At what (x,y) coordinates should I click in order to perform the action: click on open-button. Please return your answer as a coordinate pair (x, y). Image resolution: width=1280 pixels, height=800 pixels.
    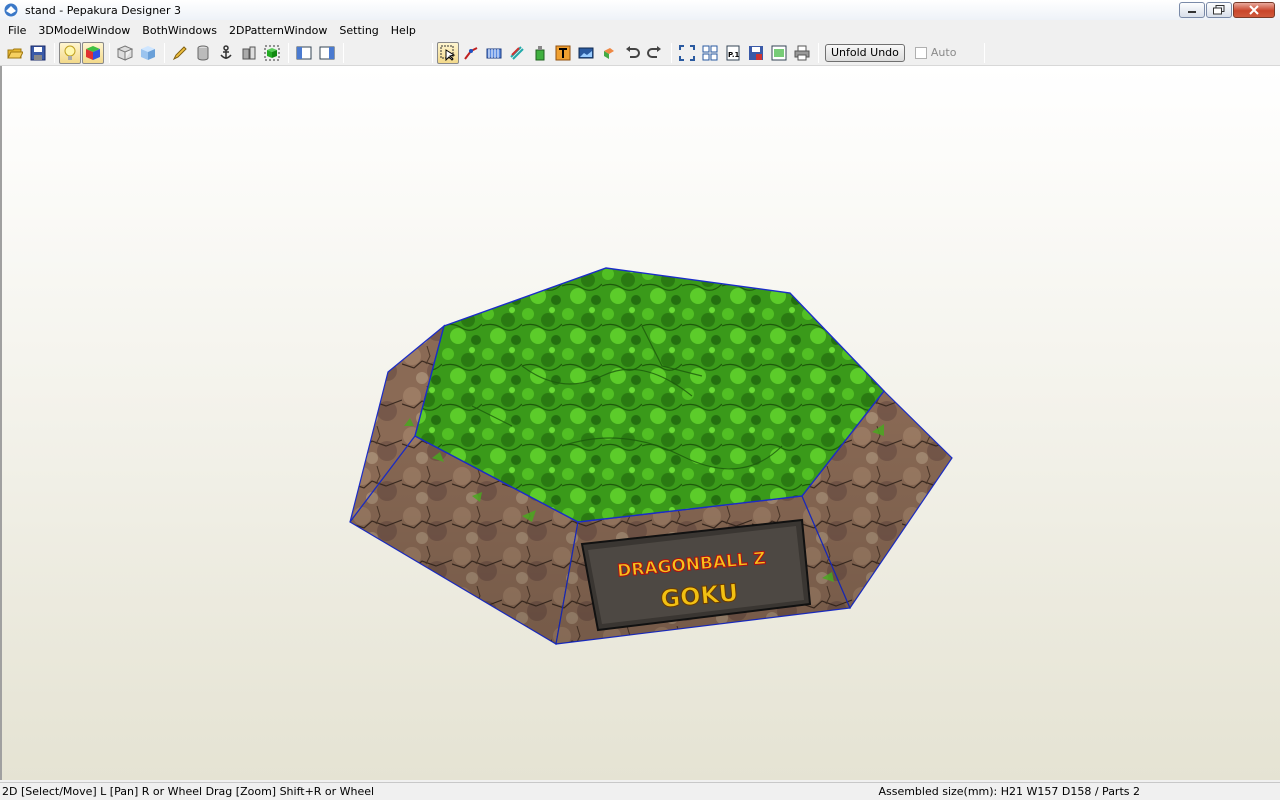
    Looking at the image, I should click on (15, 53).